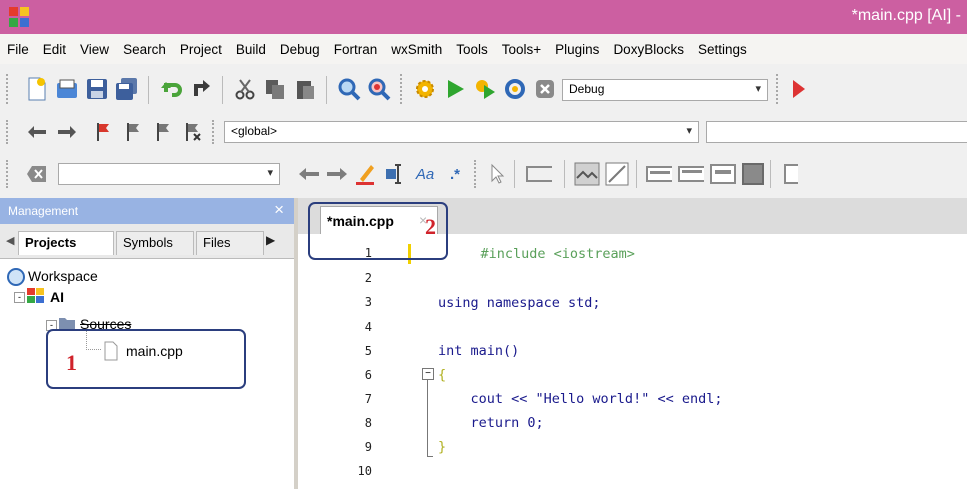  I want to click on regex-icon: .*, so click(455, 174).